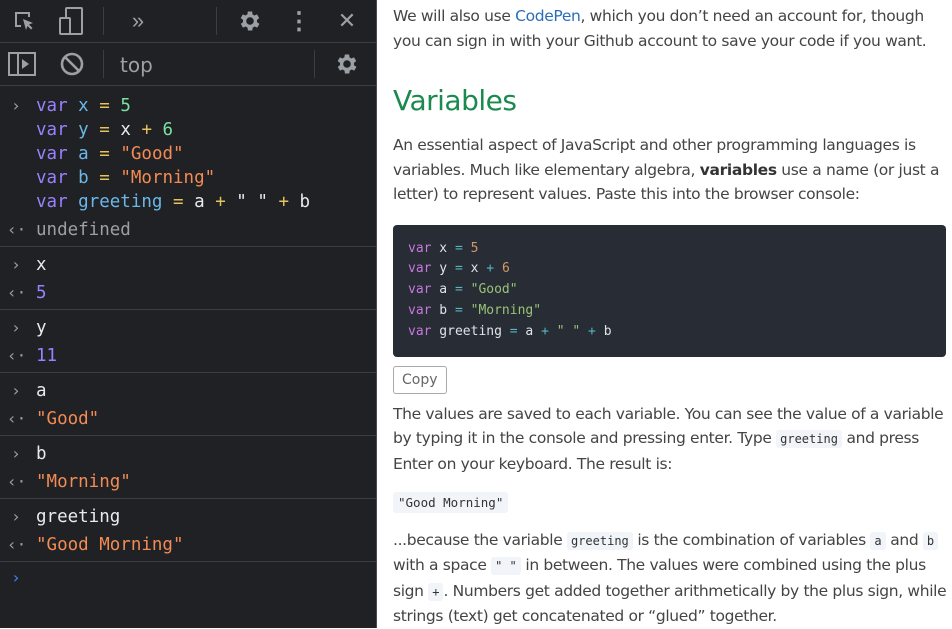  I want to click on settings-icon, so click(250, 21).